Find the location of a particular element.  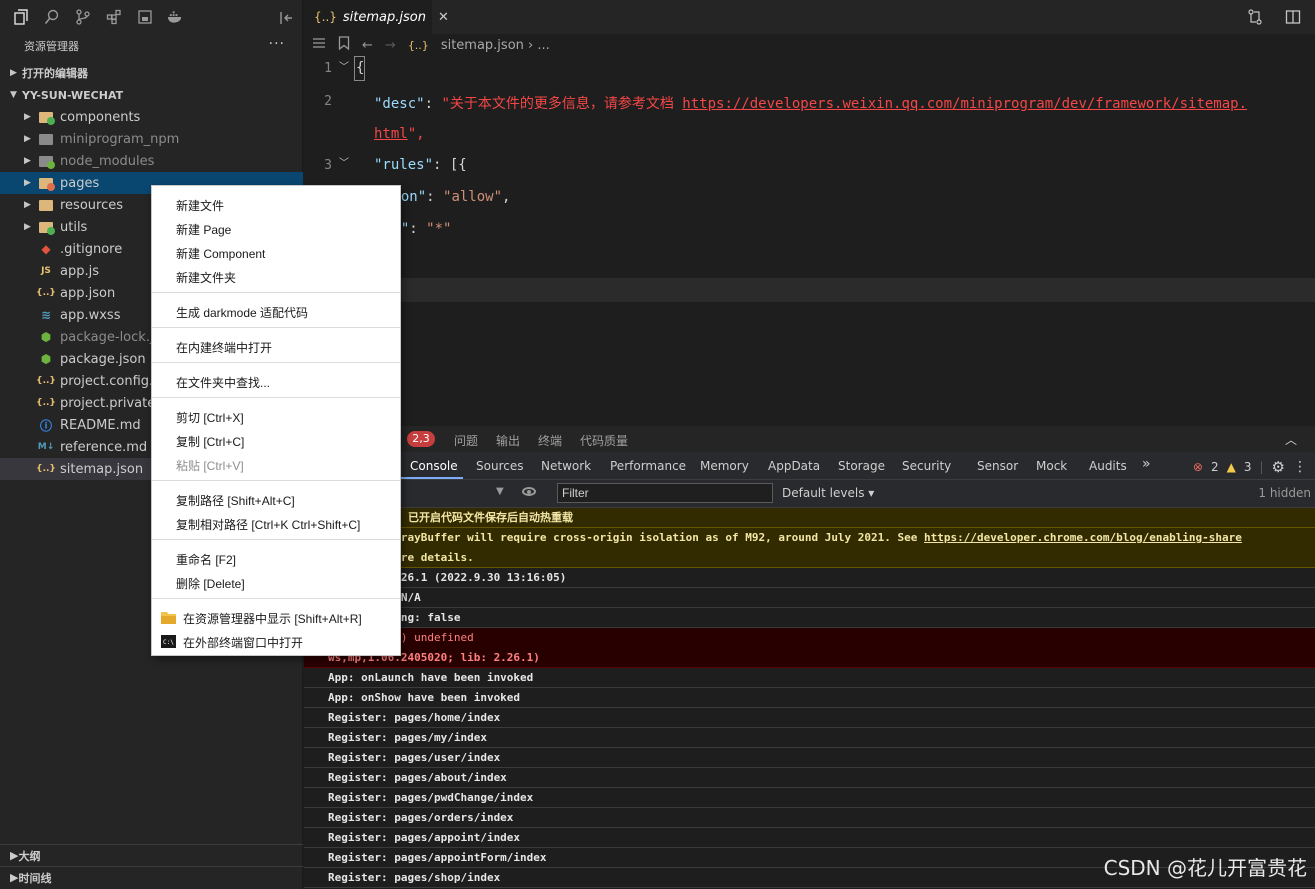

menu-item: 复制 [Ctrl+C] is located at coordinates (210, 441).